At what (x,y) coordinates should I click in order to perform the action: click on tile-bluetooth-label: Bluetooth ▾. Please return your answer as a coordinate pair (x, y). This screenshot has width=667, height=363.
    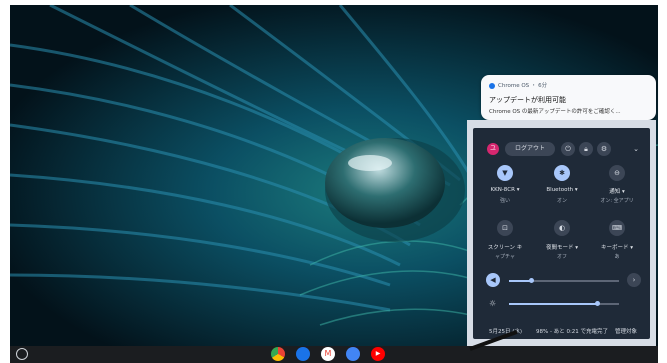
    Looking at the image, I should click on (562, 190).